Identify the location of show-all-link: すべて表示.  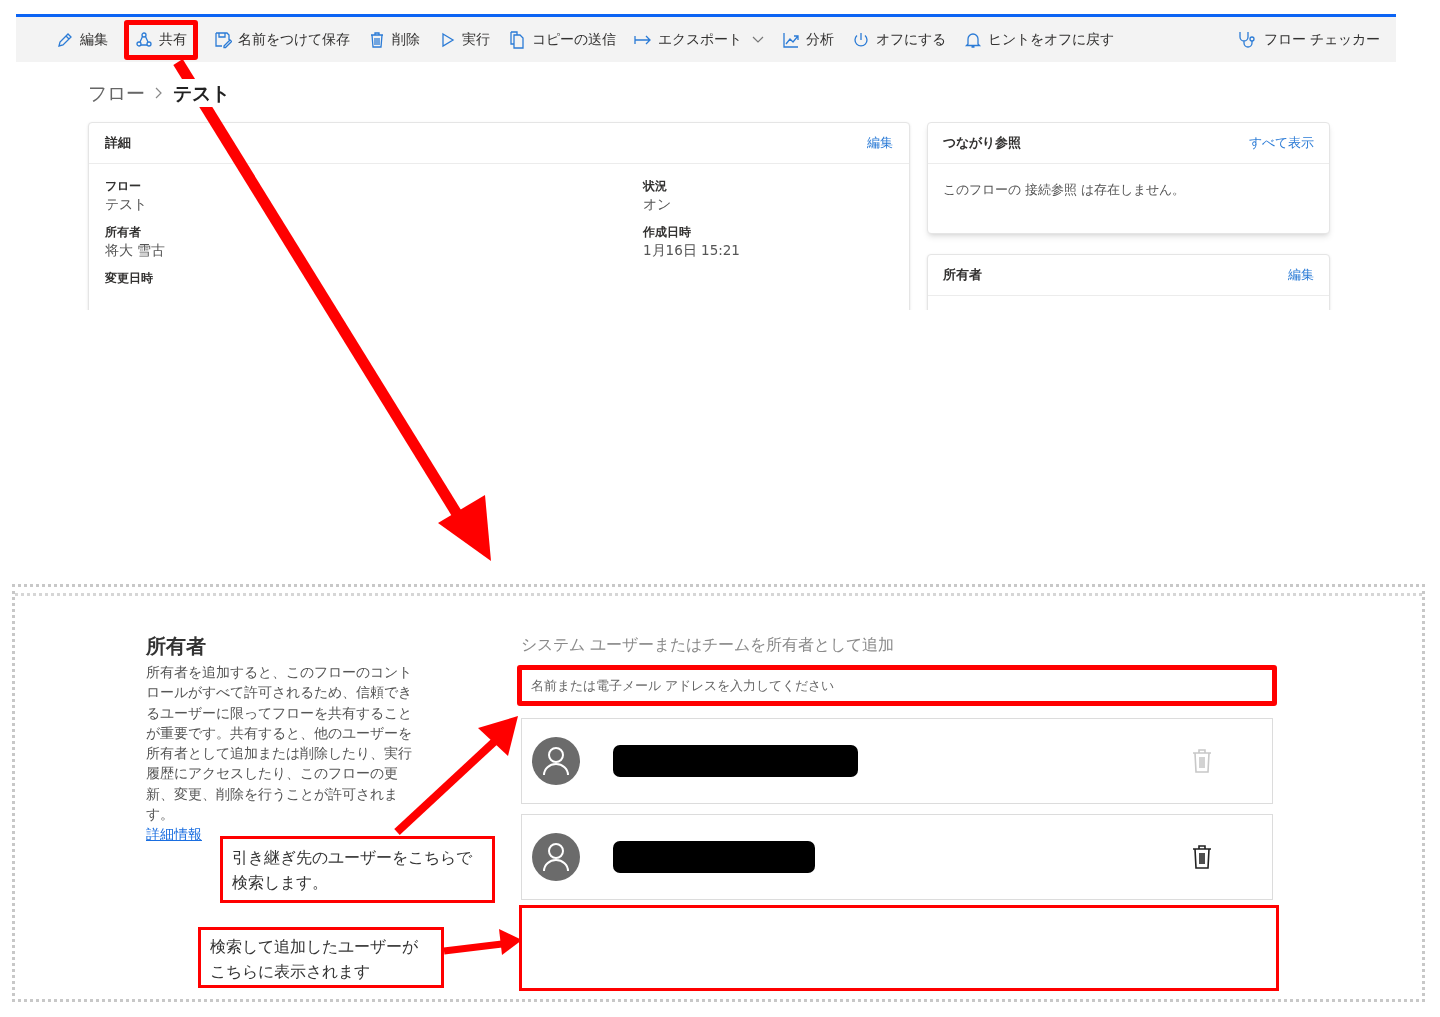
(1281, 143).